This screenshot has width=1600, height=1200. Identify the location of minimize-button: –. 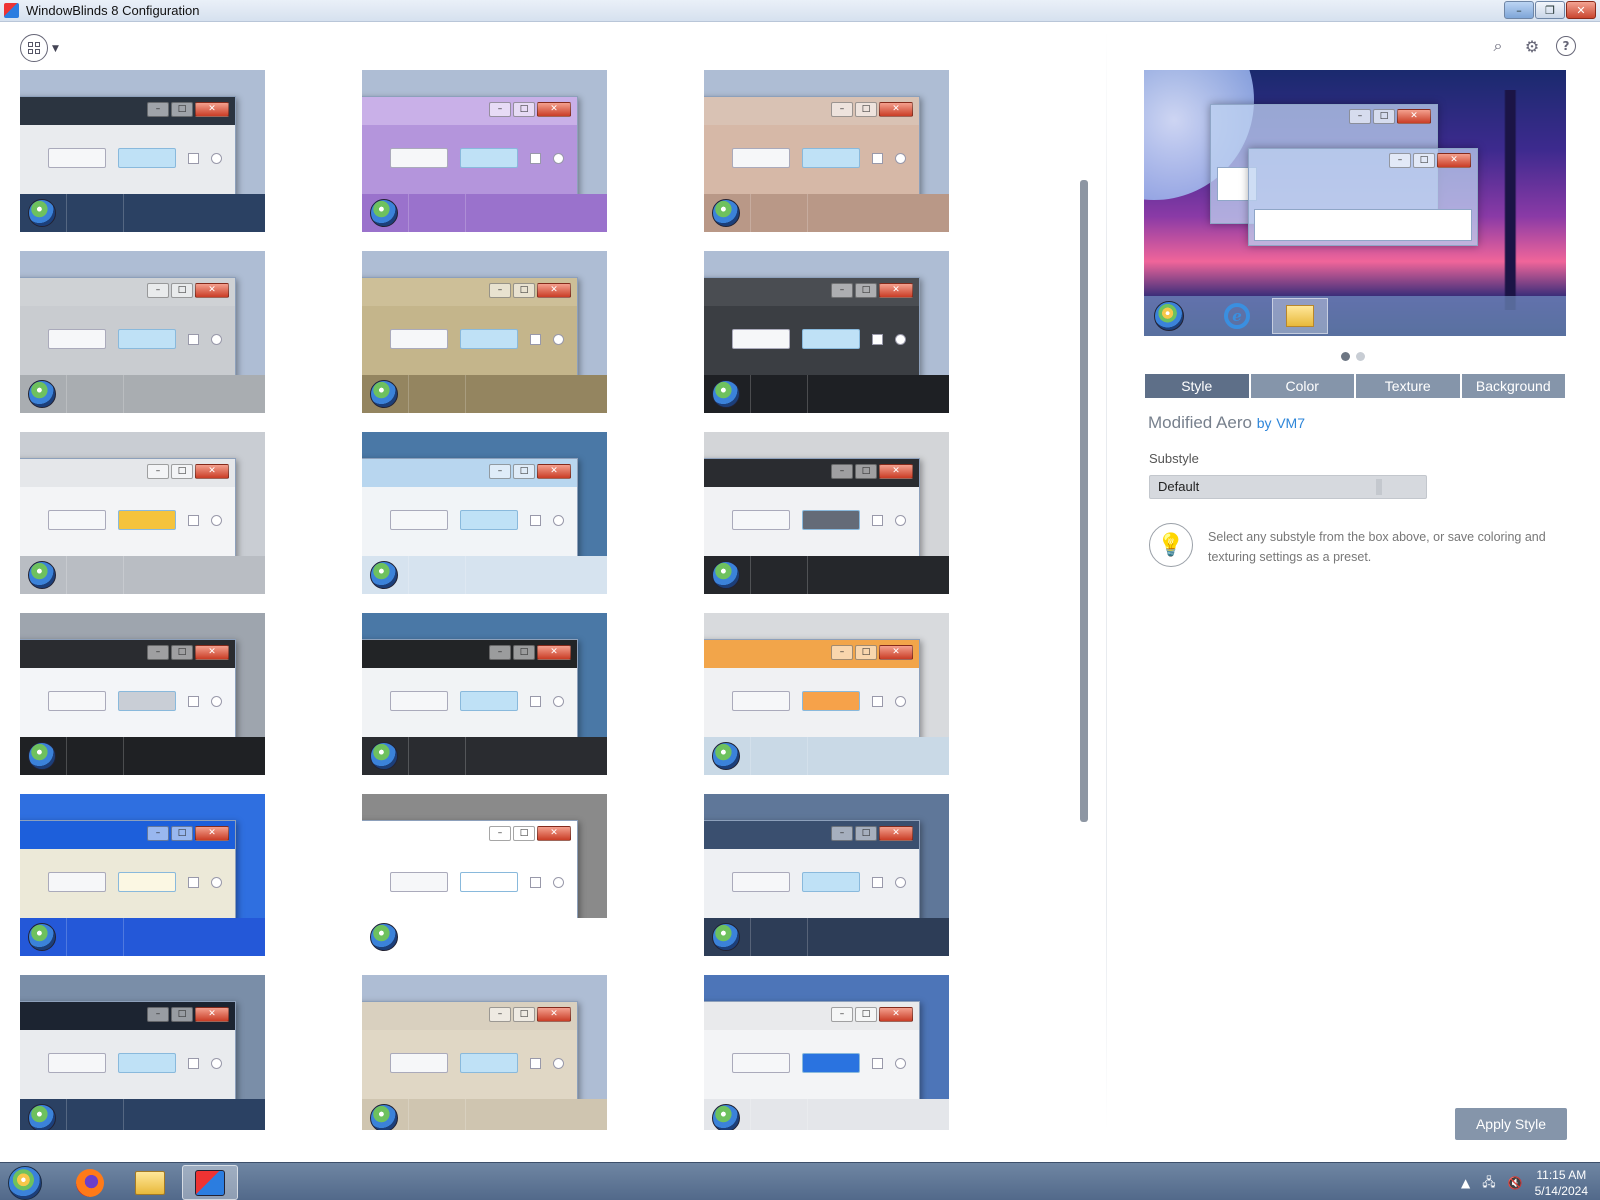
(1519, 10).